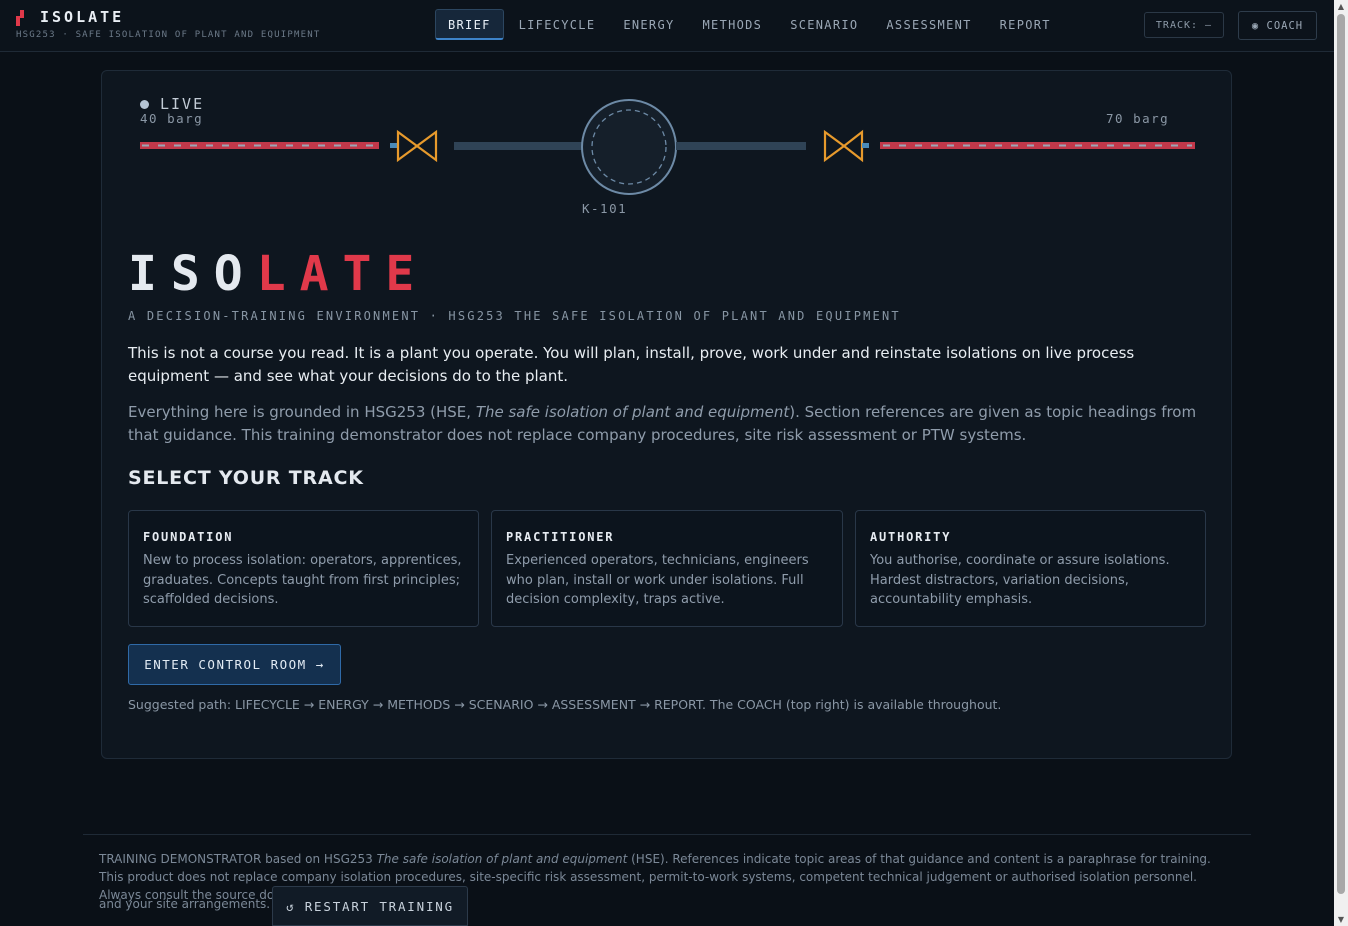 Image resolution: width=1348 pixels, height=926 pixels. Describe the element at coordinates (824, 24) in the screenshot. I see `tab-scenario: SCENARIO` at that location.